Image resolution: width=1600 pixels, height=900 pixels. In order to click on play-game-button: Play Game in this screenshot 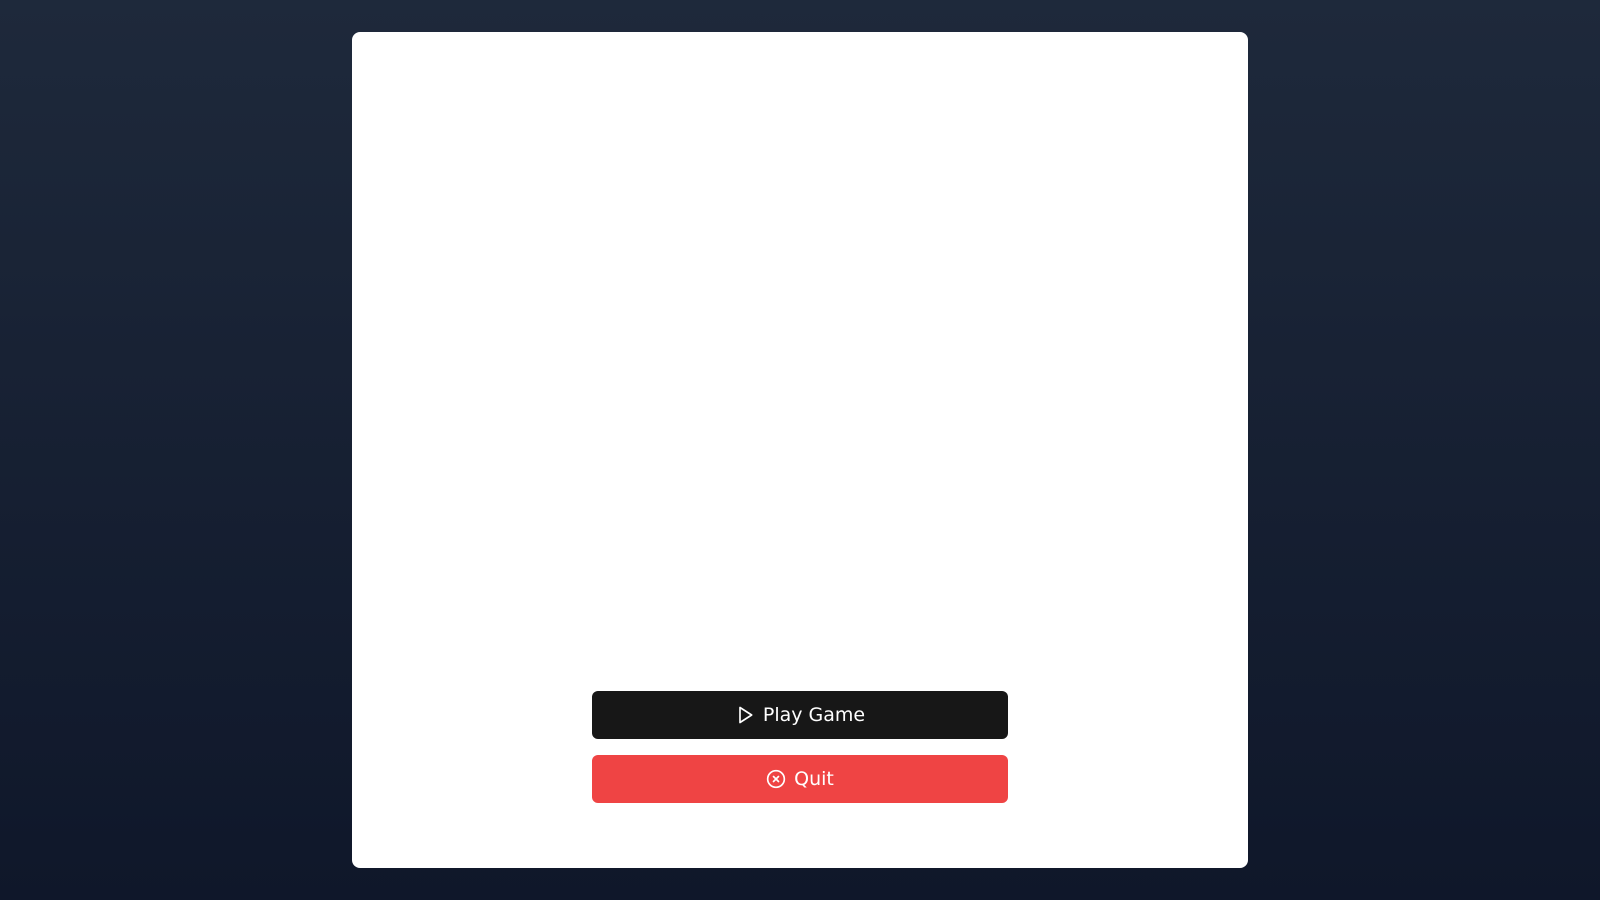, I will do `click(800, 715)`.